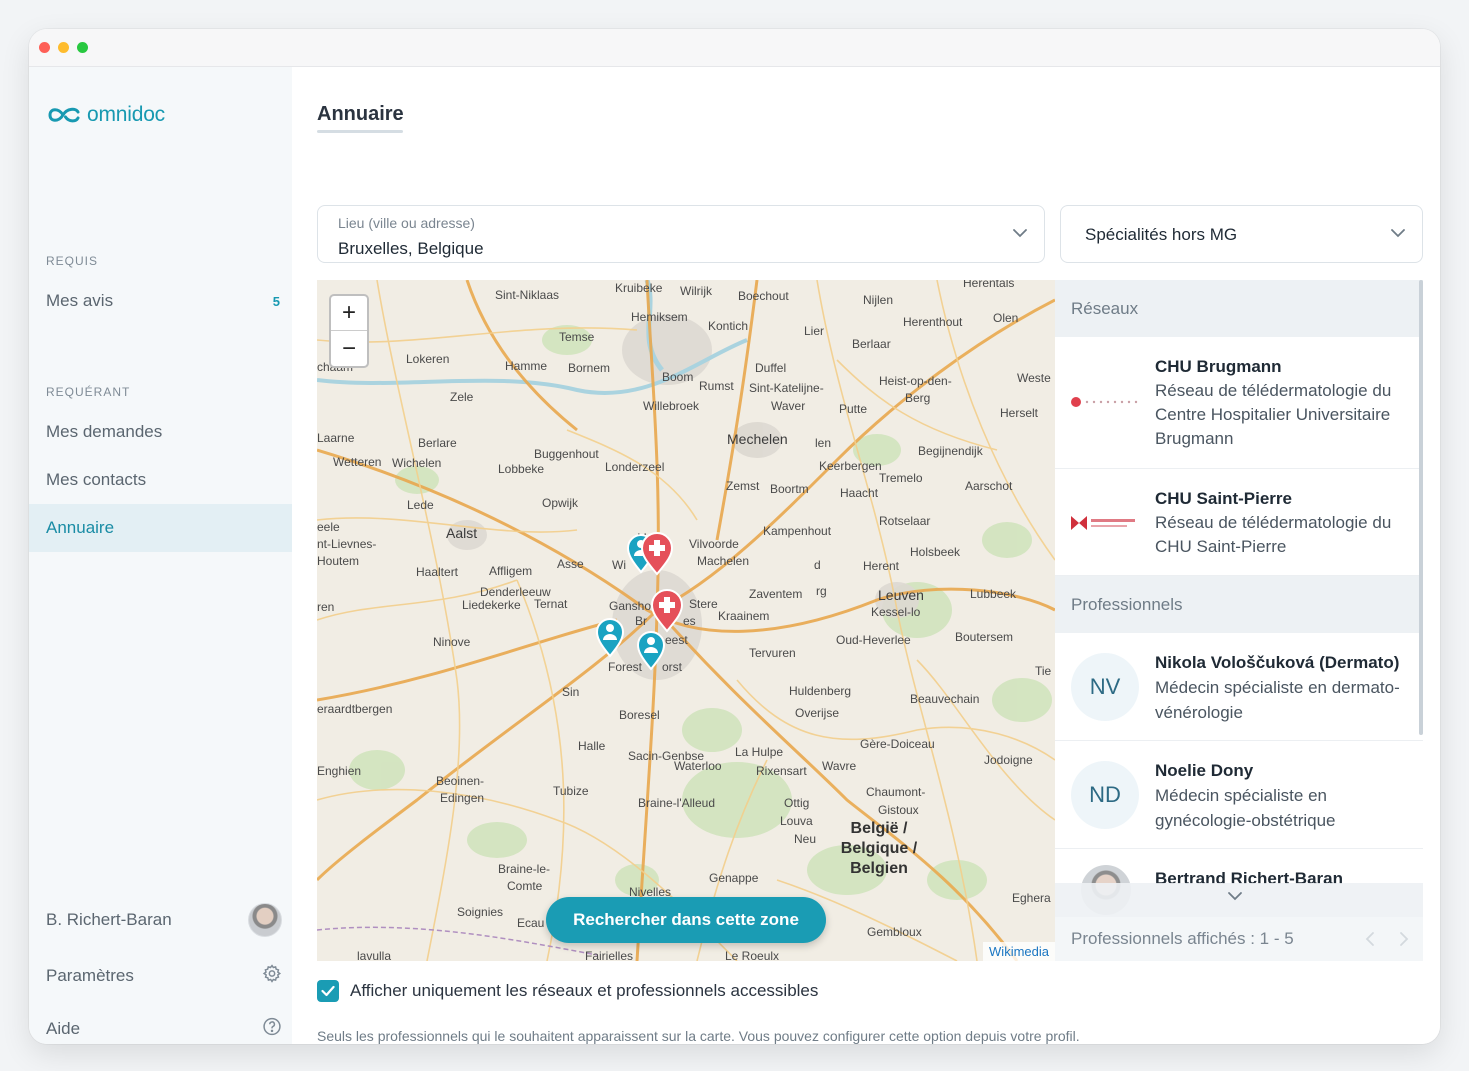 The height and width of the screenshot is (1071, 1469). What do you see at coordinates (525, 886) in the screenshot?
I see `map-label: Comte` at bounding box center [525, 886].